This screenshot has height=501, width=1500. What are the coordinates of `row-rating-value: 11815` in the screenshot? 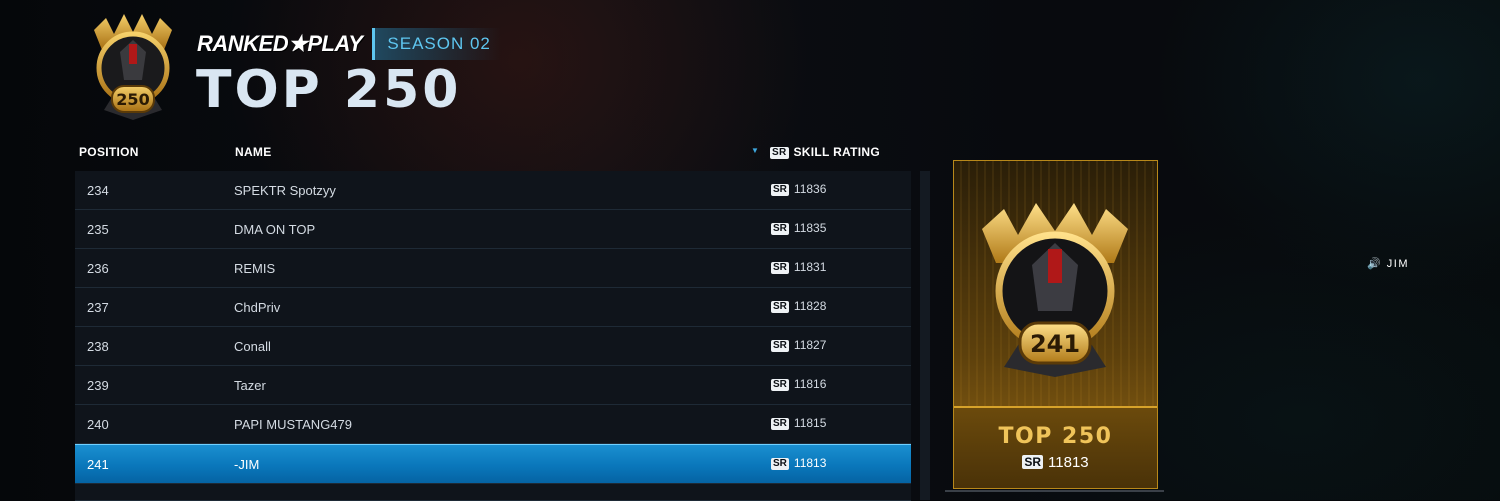 It's located at (810, 423).